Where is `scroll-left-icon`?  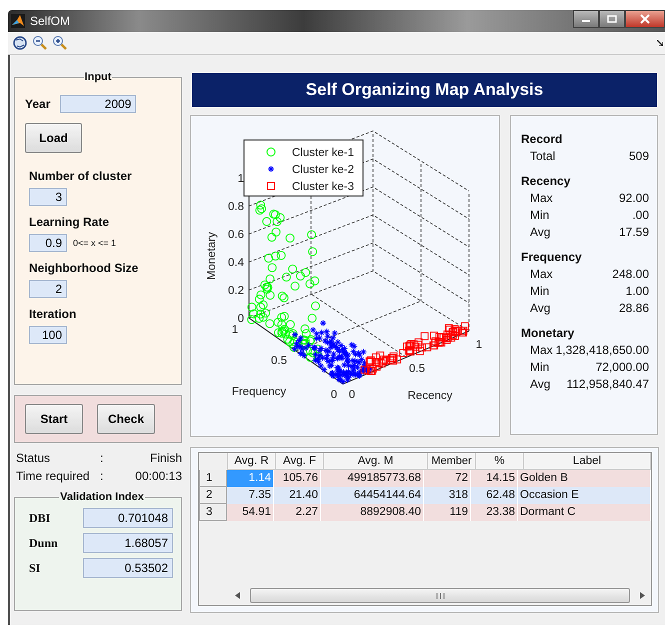 scroll-left-icon is located at coordinates (237, 595).